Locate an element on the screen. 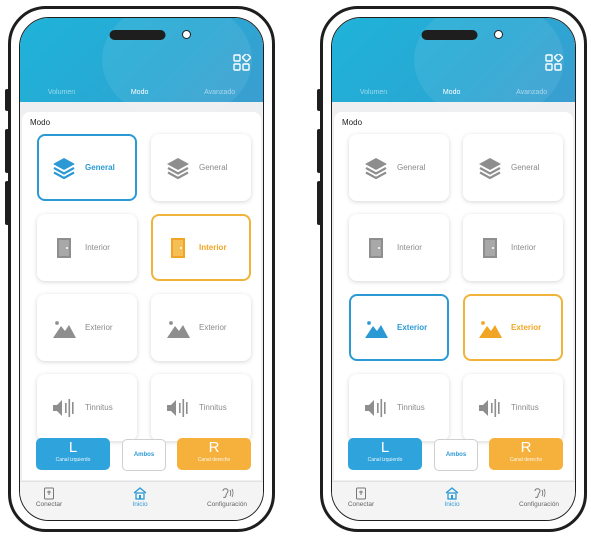  channel-selector: L Canal izquierdo Ambos R Canal derecho is located at coordinates (143, 455).